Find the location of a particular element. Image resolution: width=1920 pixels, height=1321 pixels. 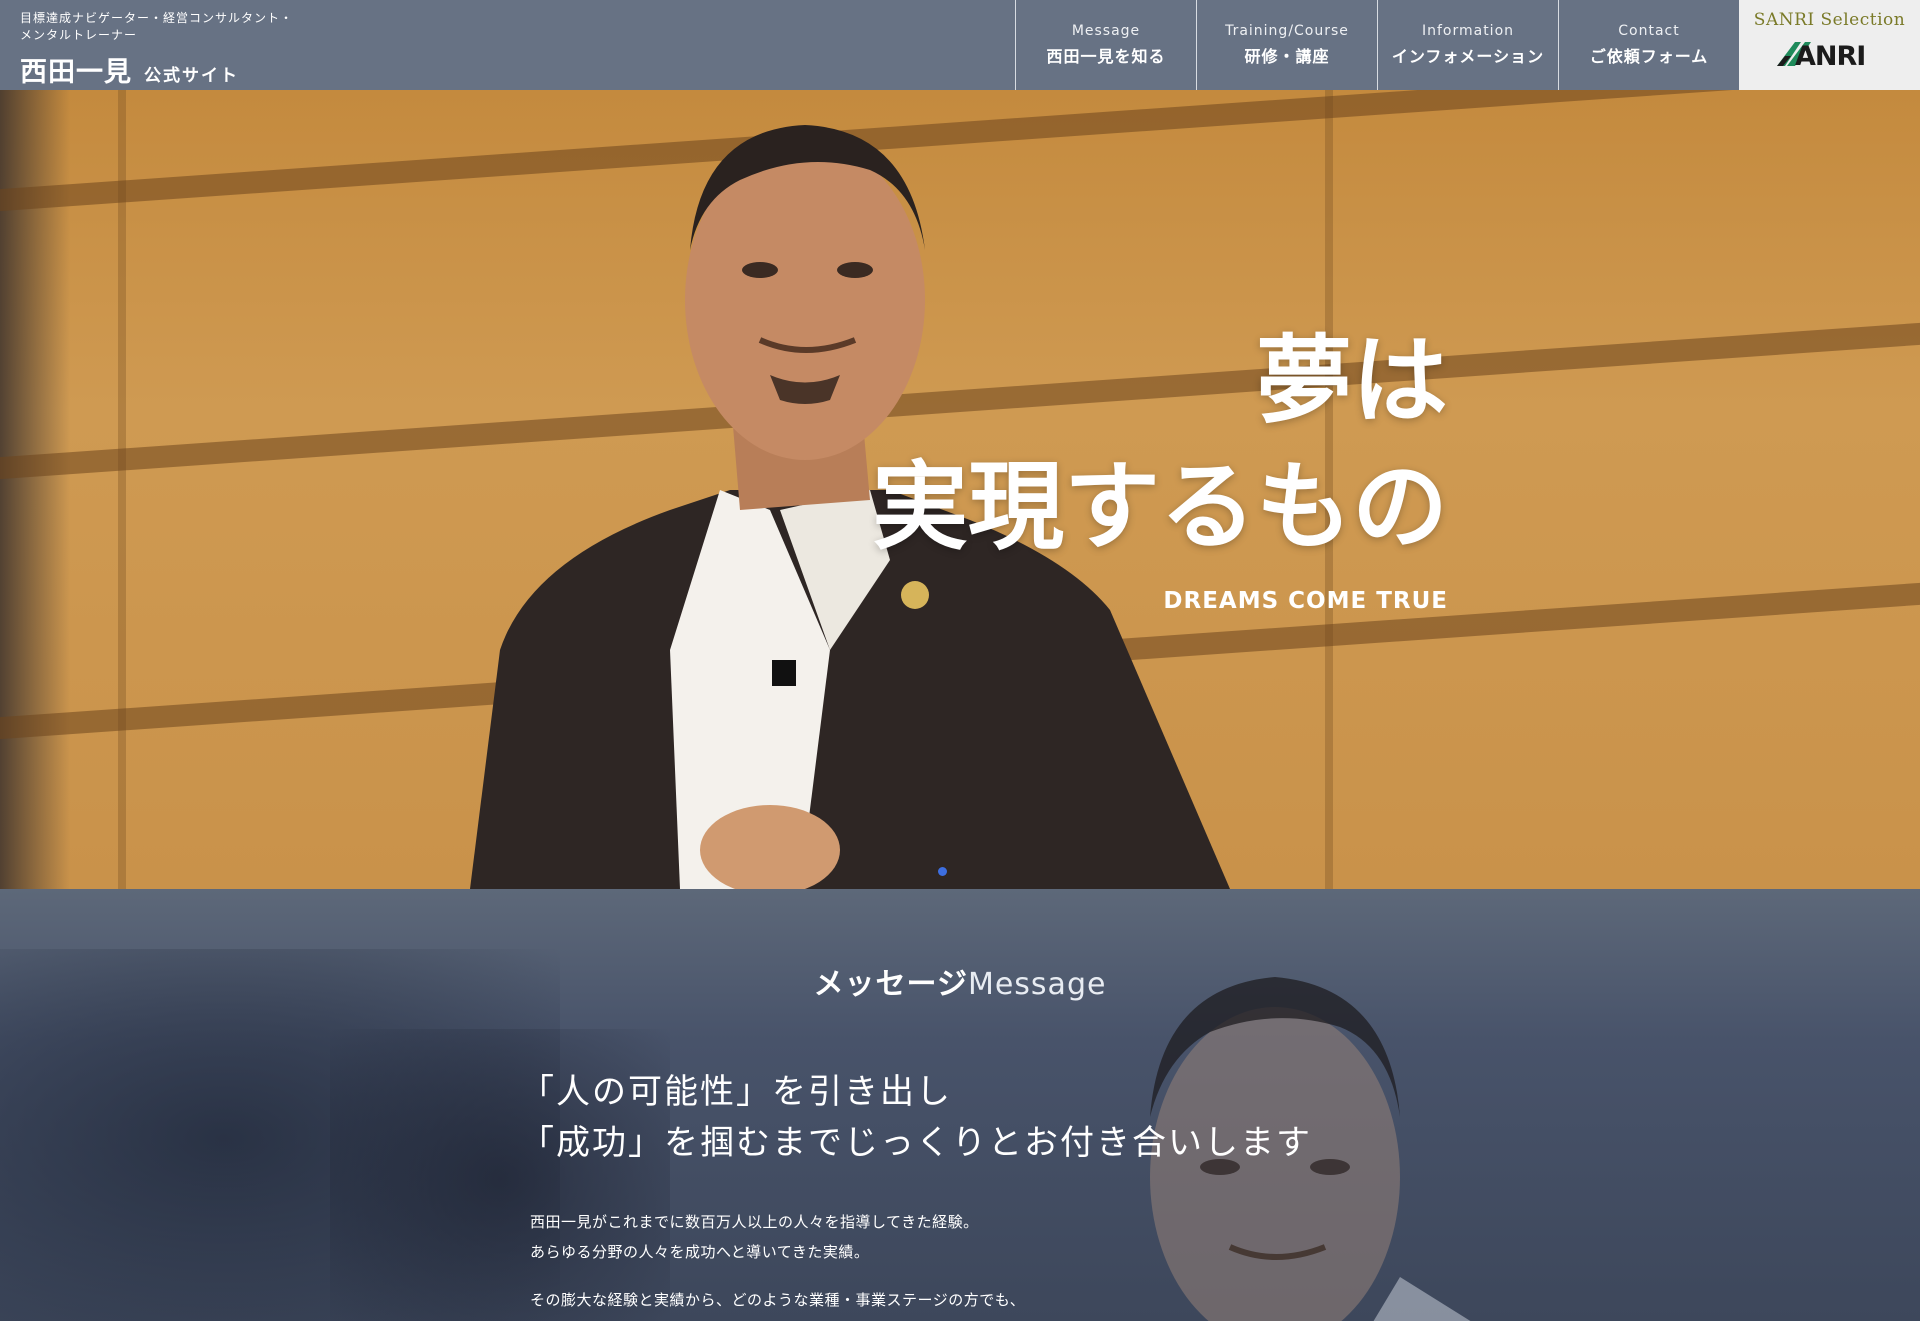

message-lead-line2: 「成功」を掴むまでじっくりとお付き合いします is located at coordinates (916, 1143).